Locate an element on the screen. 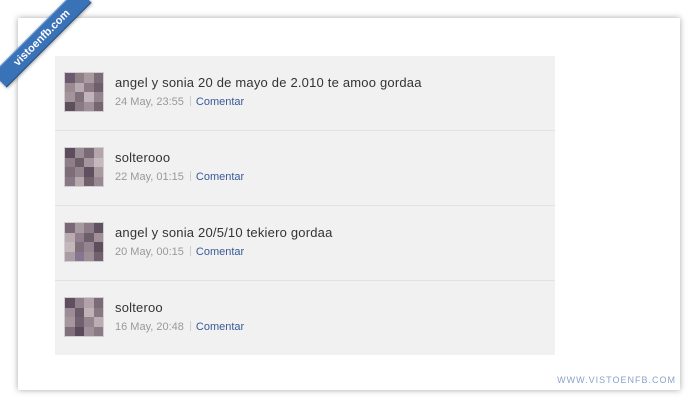  post-meta: 22 May, 01:15 Comentar is located at coordinates (179, 177).